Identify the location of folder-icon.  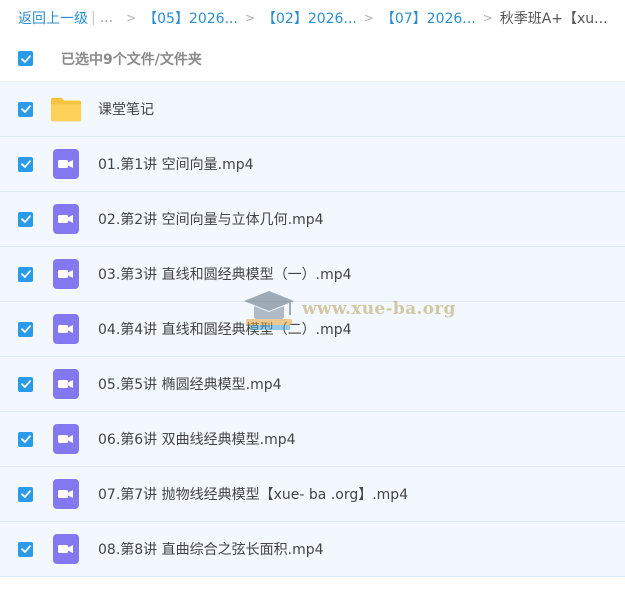
(66, 109).